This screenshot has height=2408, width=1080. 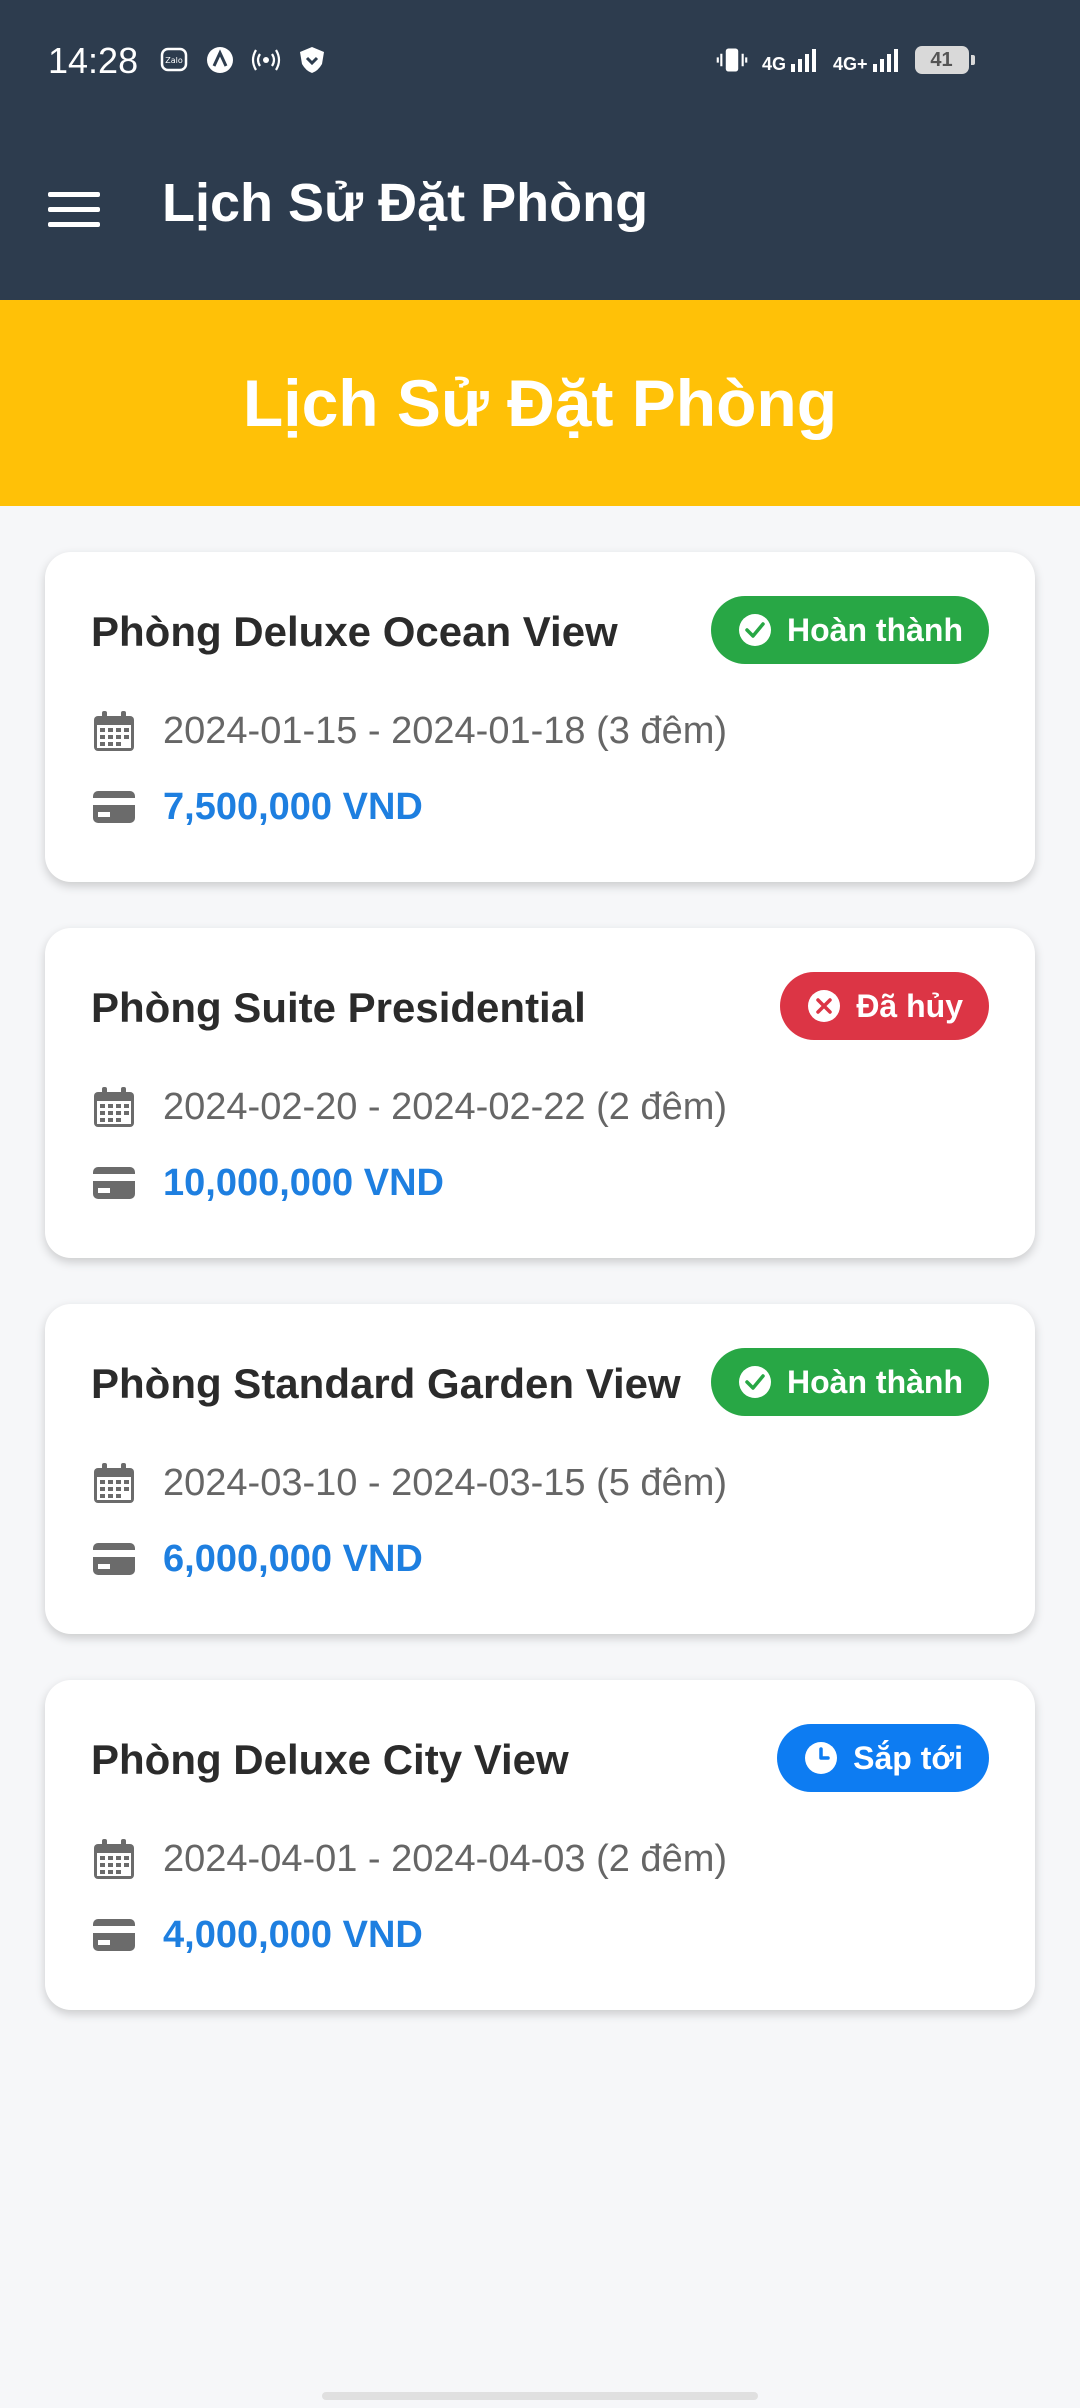 I want to click on date-row: 2024-04-01 - 2024-04-03 (2 đêm), so click(x=409, y=1859).